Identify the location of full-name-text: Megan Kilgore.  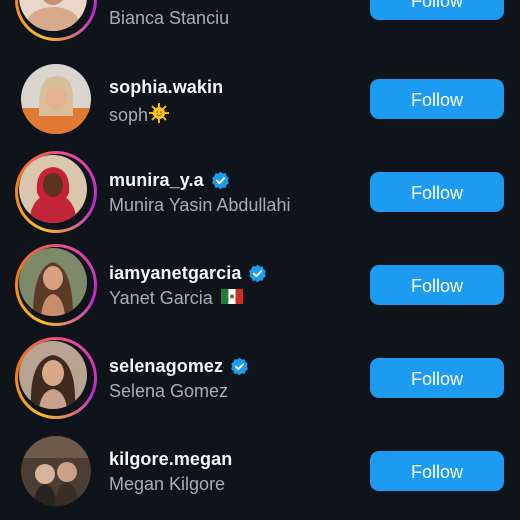
(167, 484).